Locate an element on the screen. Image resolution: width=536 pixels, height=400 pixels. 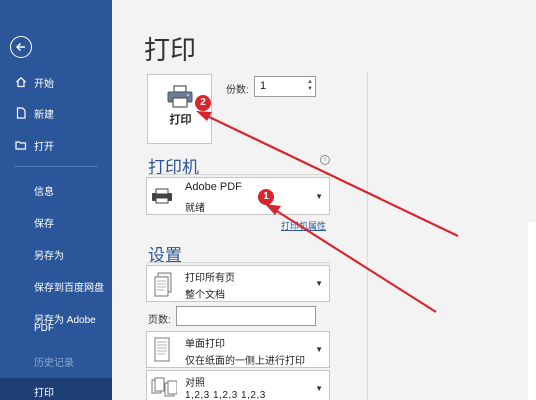
printer-properties-link: 打印机属性 is located at coordinates (303, 225).